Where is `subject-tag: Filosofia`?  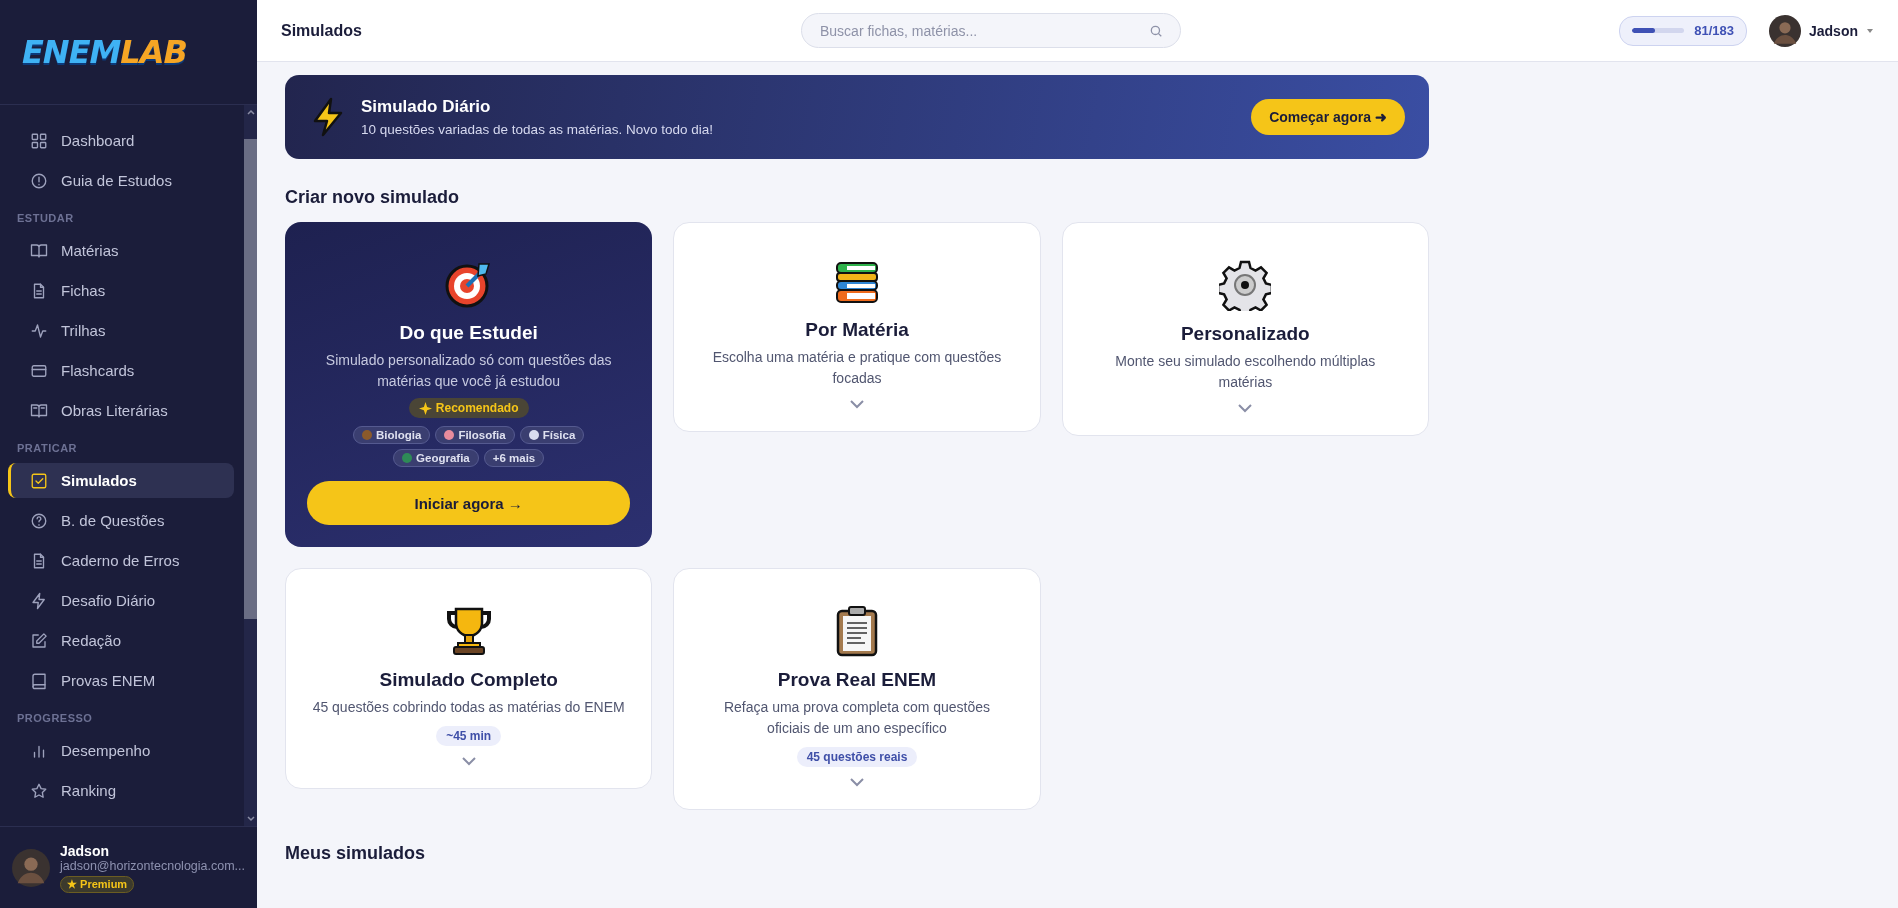
subject-tag: Filosofia is located at coordinates (475, 435).